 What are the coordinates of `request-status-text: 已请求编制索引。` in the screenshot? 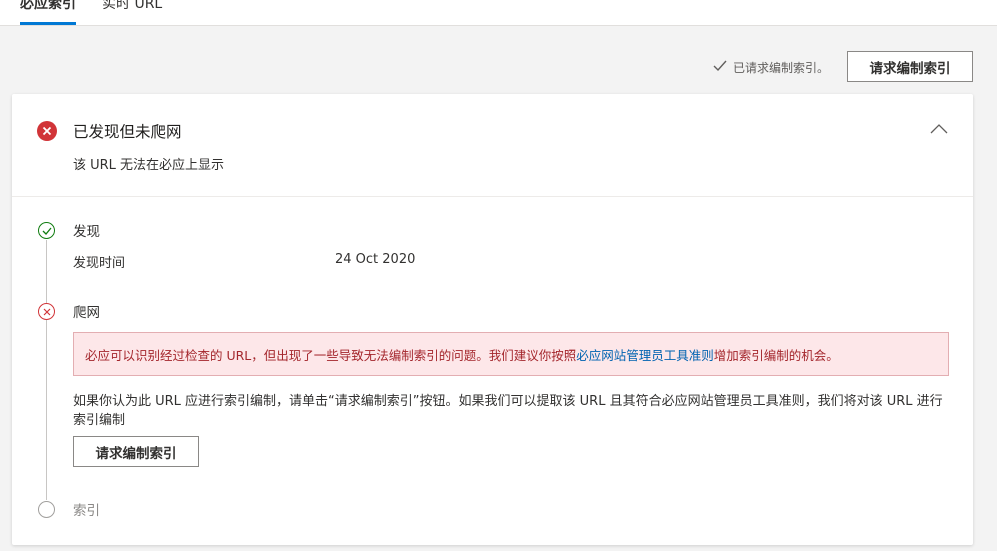 It's located at (780, 67).